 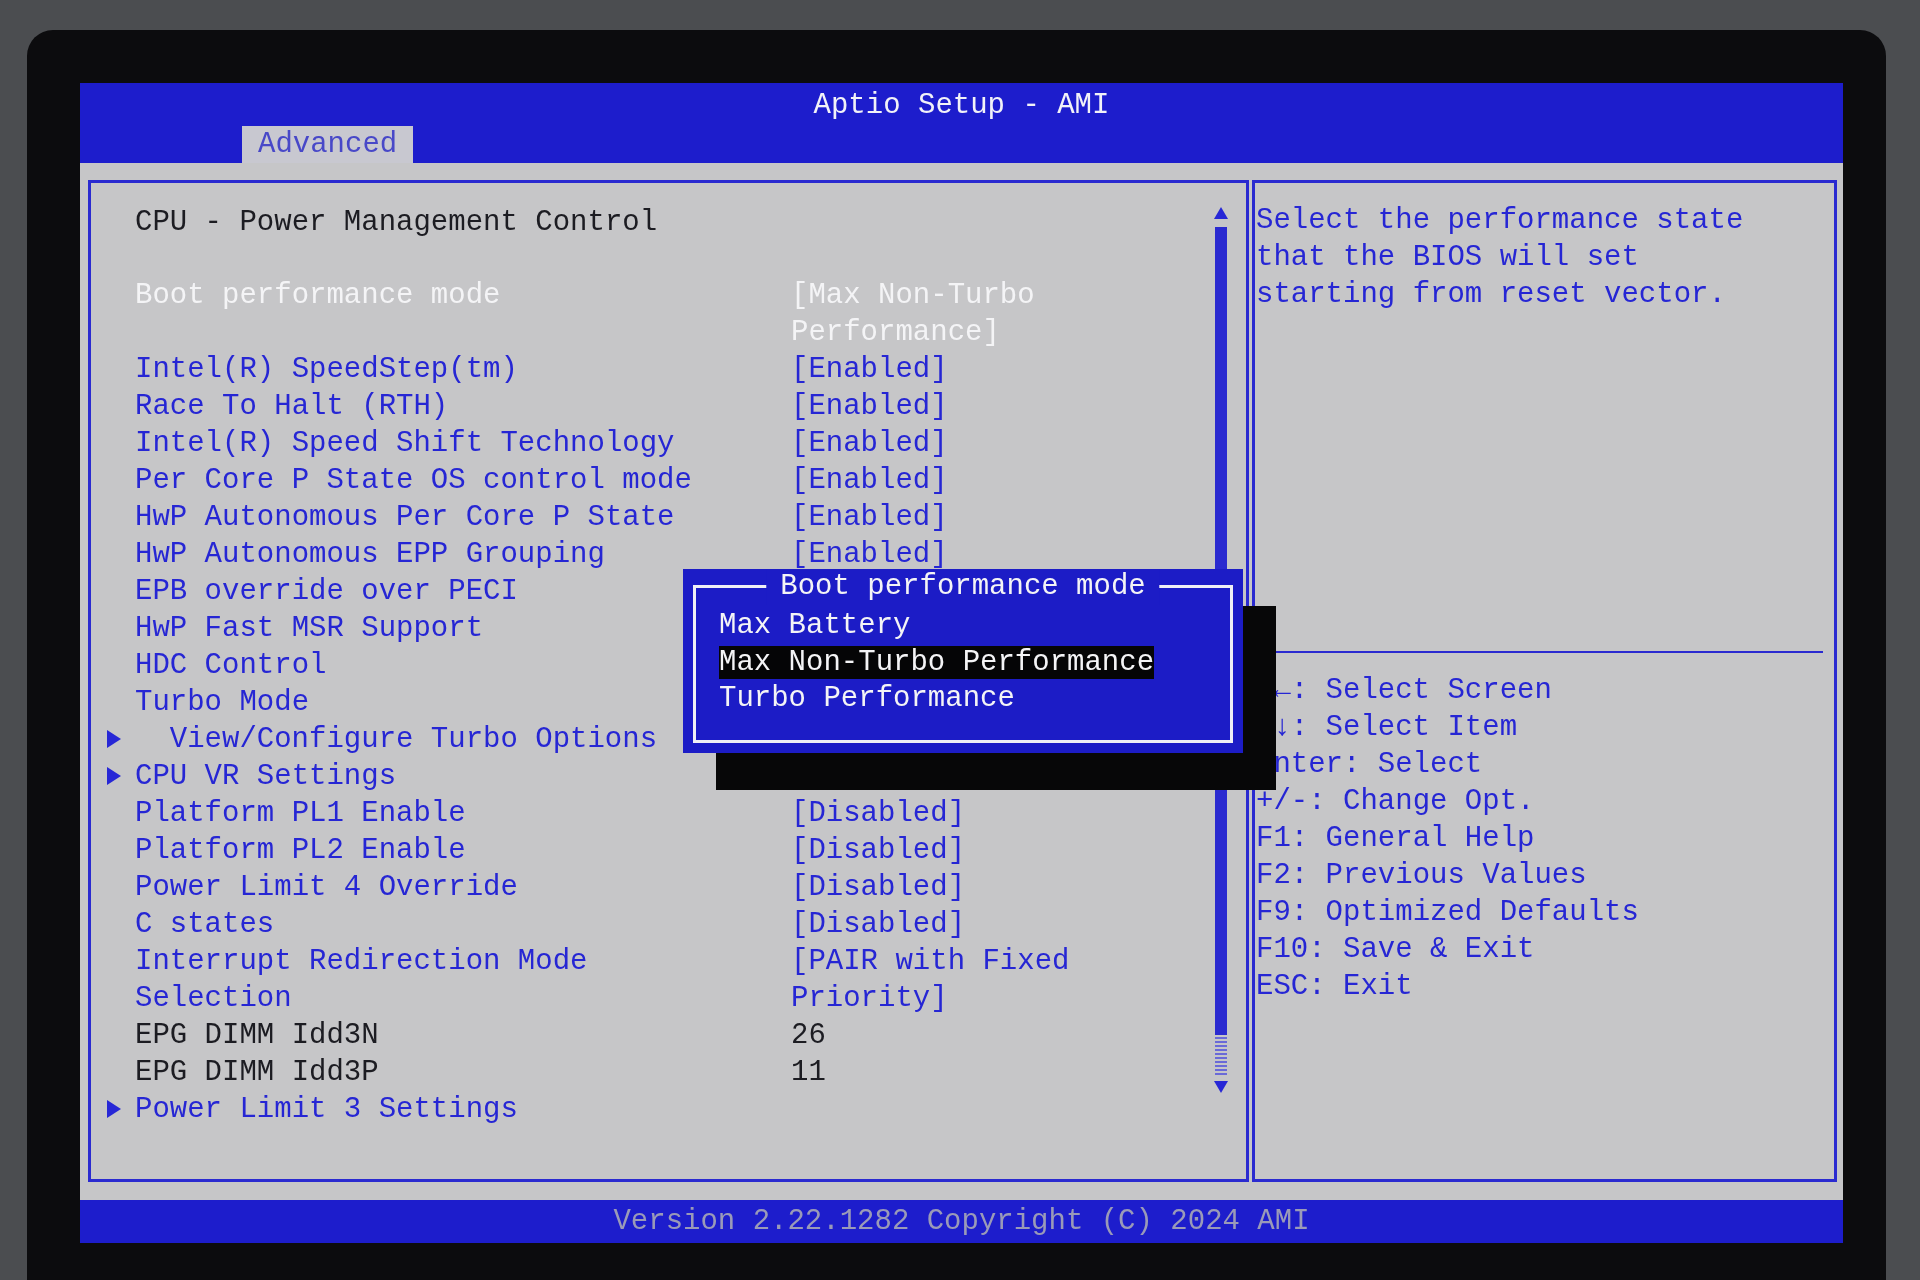 What do you see at coordinates (326, 591) in the screenshot?
I see `setting-label: EPB override over PECI` at bounding box center [326, 591].